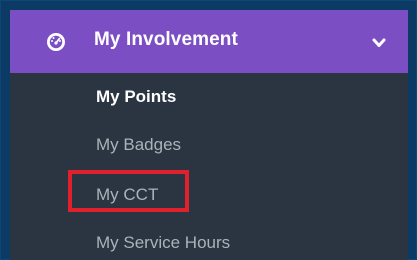  I want to click on menu-item-my-badges: My Badges, so click(138, 145).